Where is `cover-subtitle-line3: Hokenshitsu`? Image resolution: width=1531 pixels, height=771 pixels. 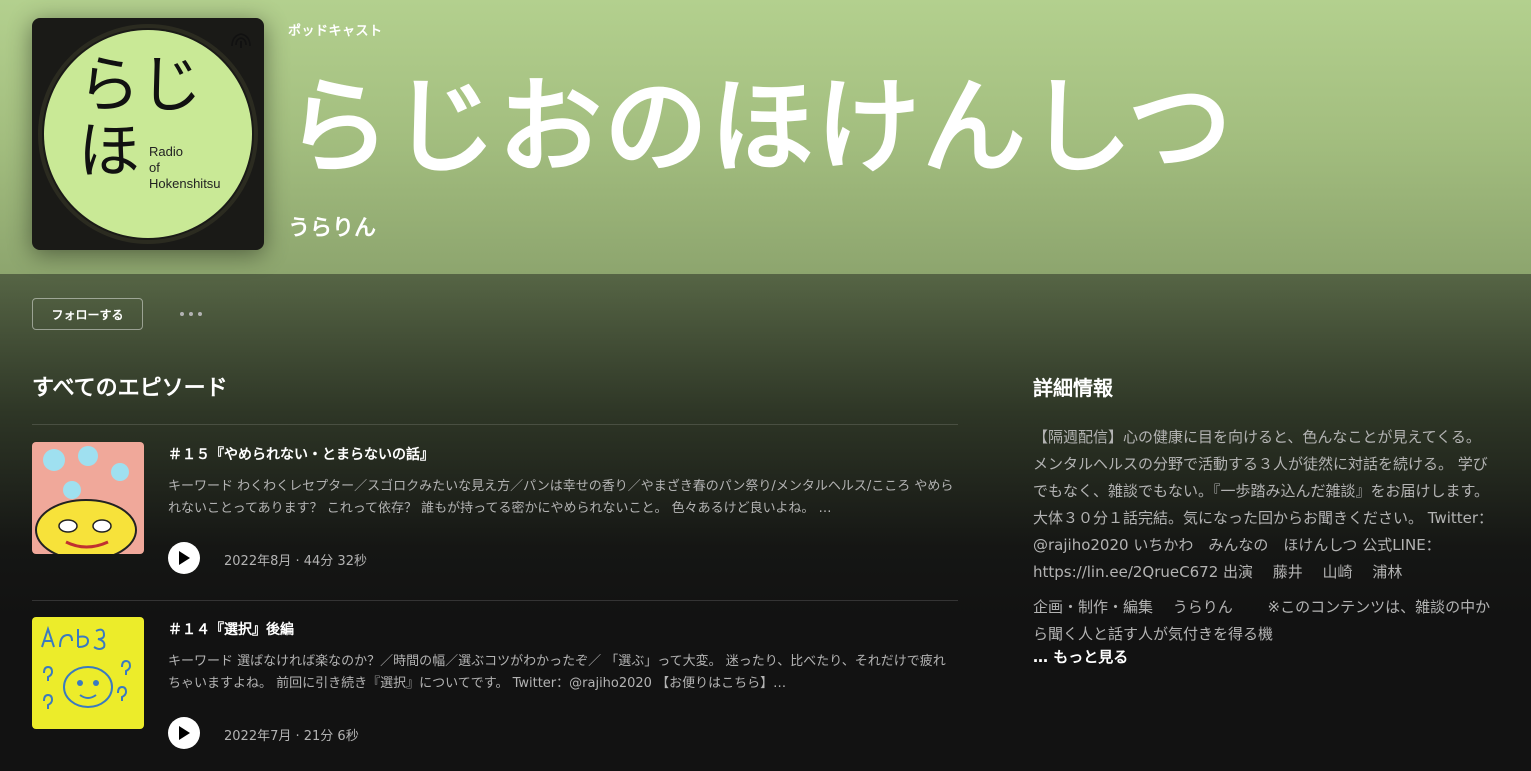 cover-subtitle-line3: Hokenshitsu is located at coordinates (185, 183).